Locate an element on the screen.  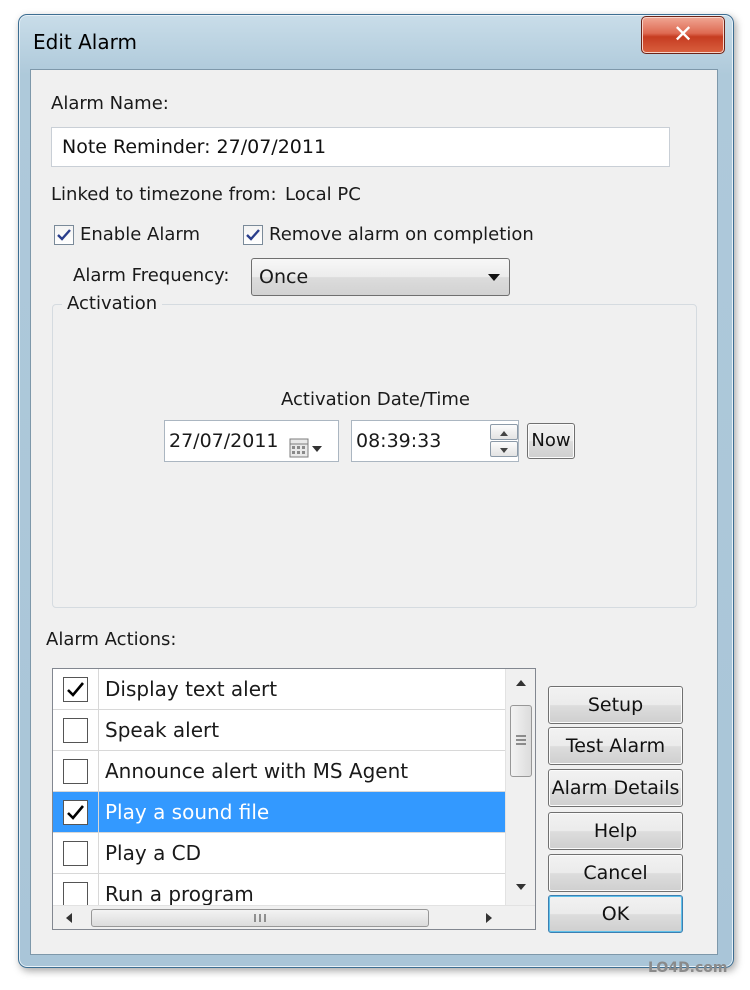
alarm-details-button: Alarm Details is located at coordinates (615, 788).